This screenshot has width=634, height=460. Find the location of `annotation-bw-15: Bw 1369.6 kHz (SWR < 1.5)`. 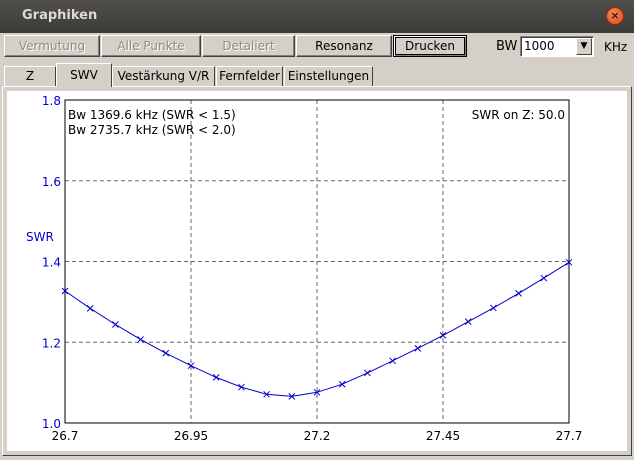

annotation-bw-15: Bw 1369.6 kHz (SWR < 1.5) is located at coordinates (152, 115).